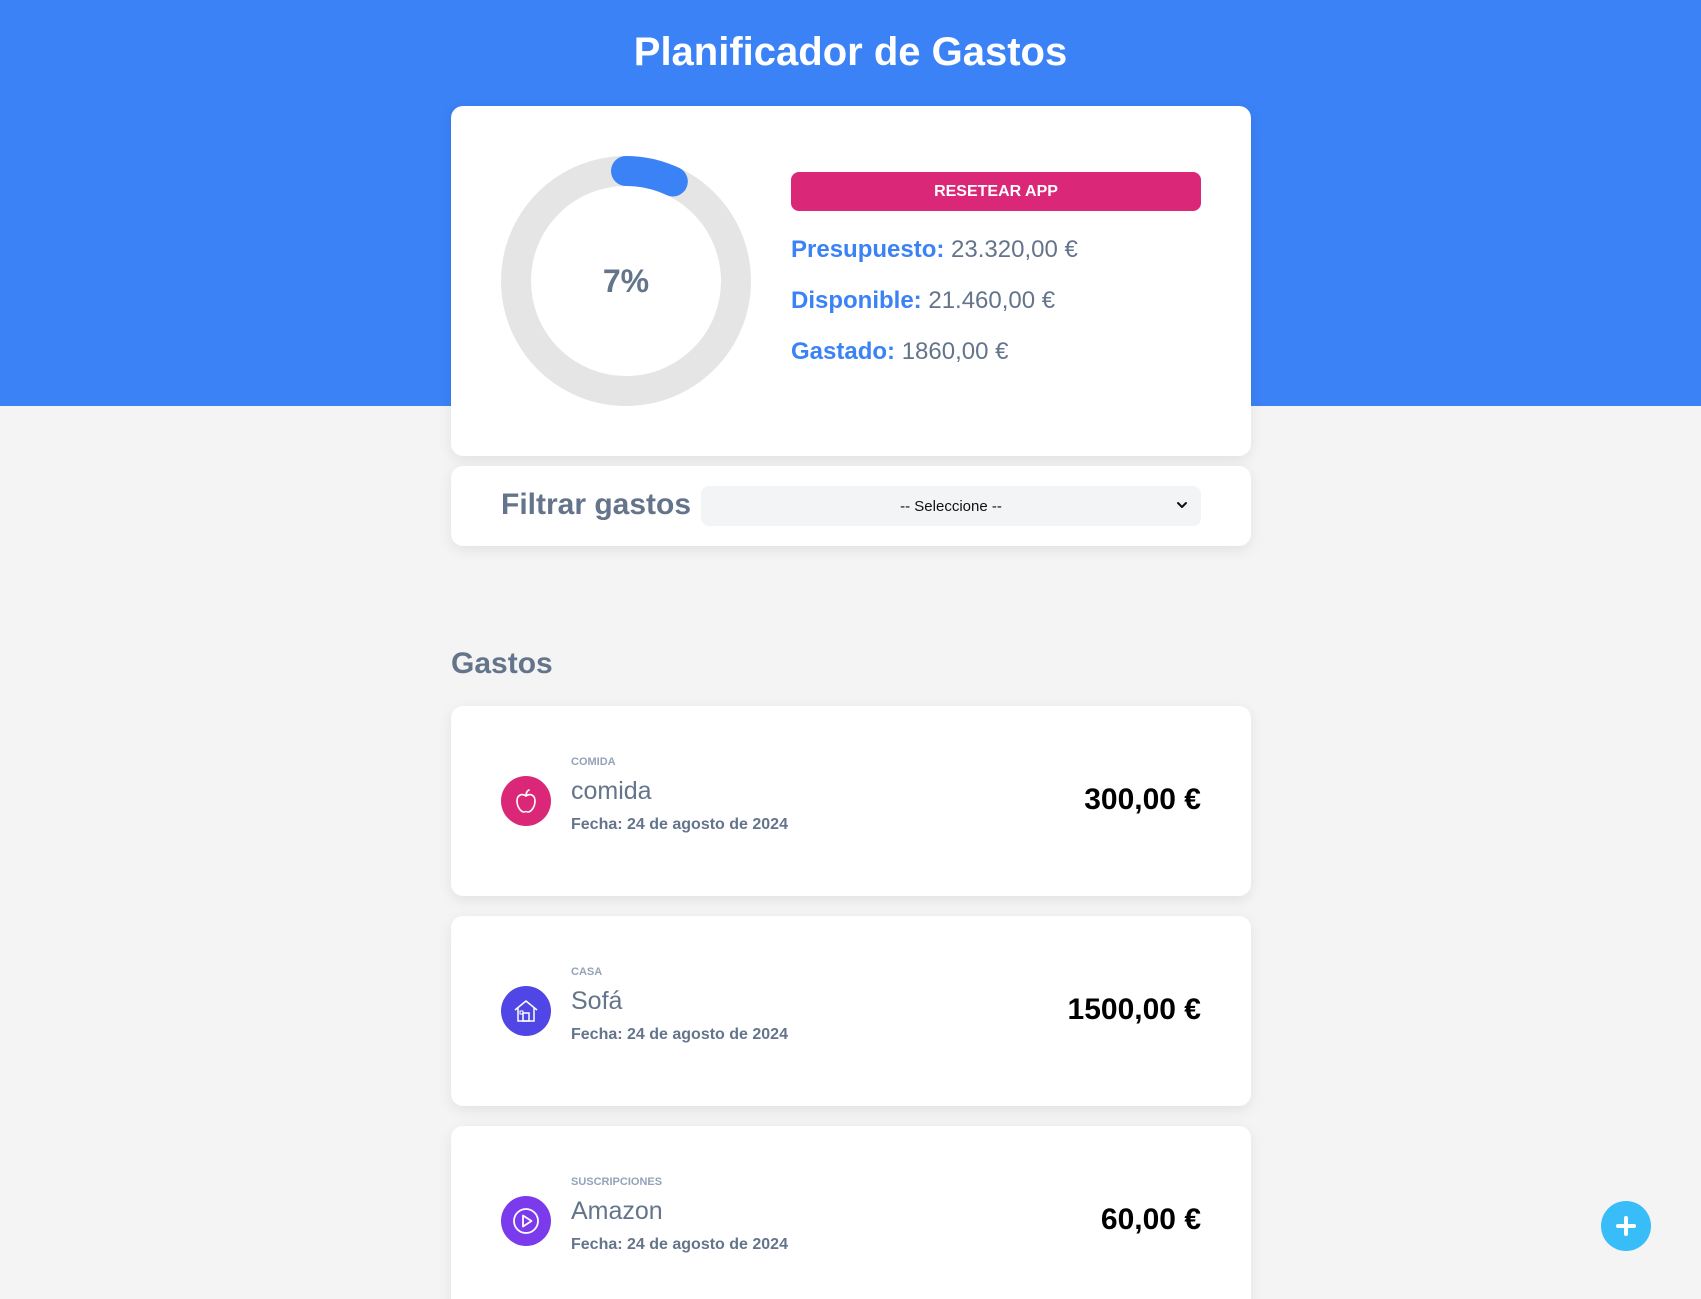  I want to click on expenses-section-title: Gastos, so click(502, 663).